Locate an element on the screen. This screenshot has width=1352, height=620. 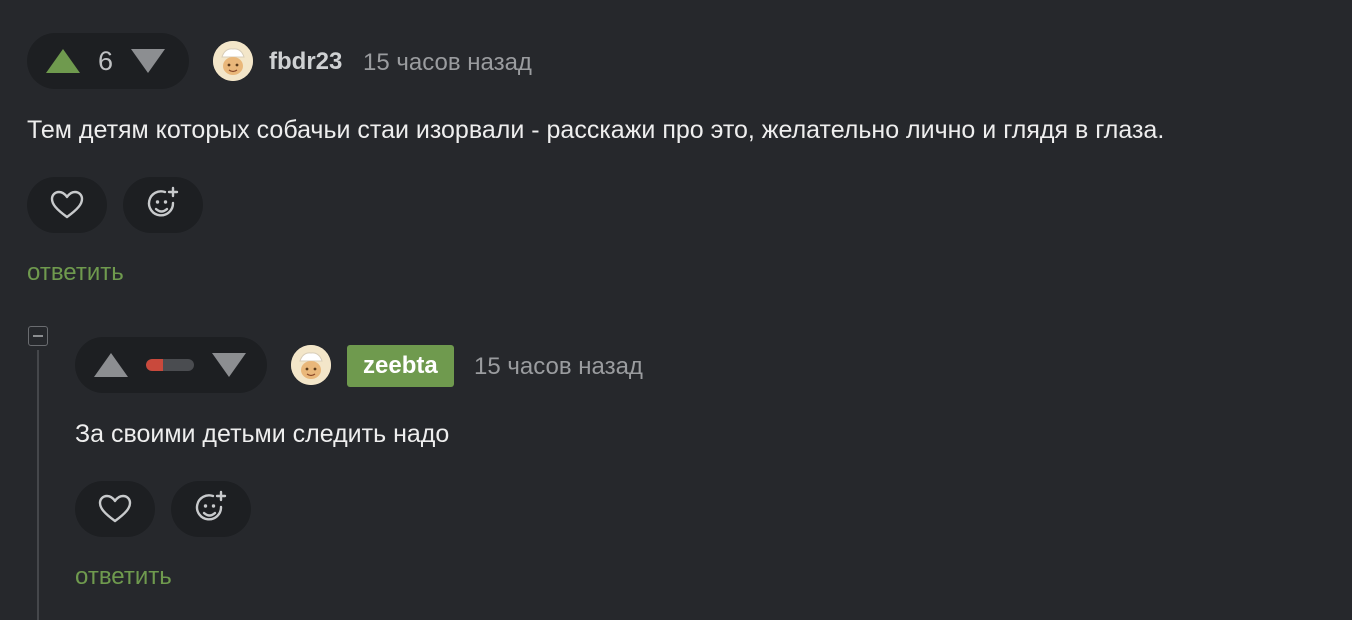
rating-bar is located at coordinates (170, 365).